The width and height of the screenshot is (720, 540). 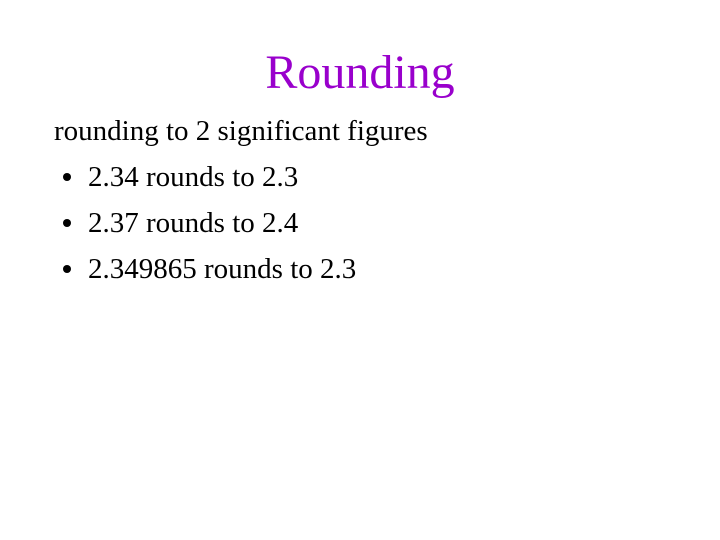 What do you see at coordinates (364, 269) in the screenshot?
I see `list-item: 2.349865 rounds to 2.3` at bounding box center [364, 269].